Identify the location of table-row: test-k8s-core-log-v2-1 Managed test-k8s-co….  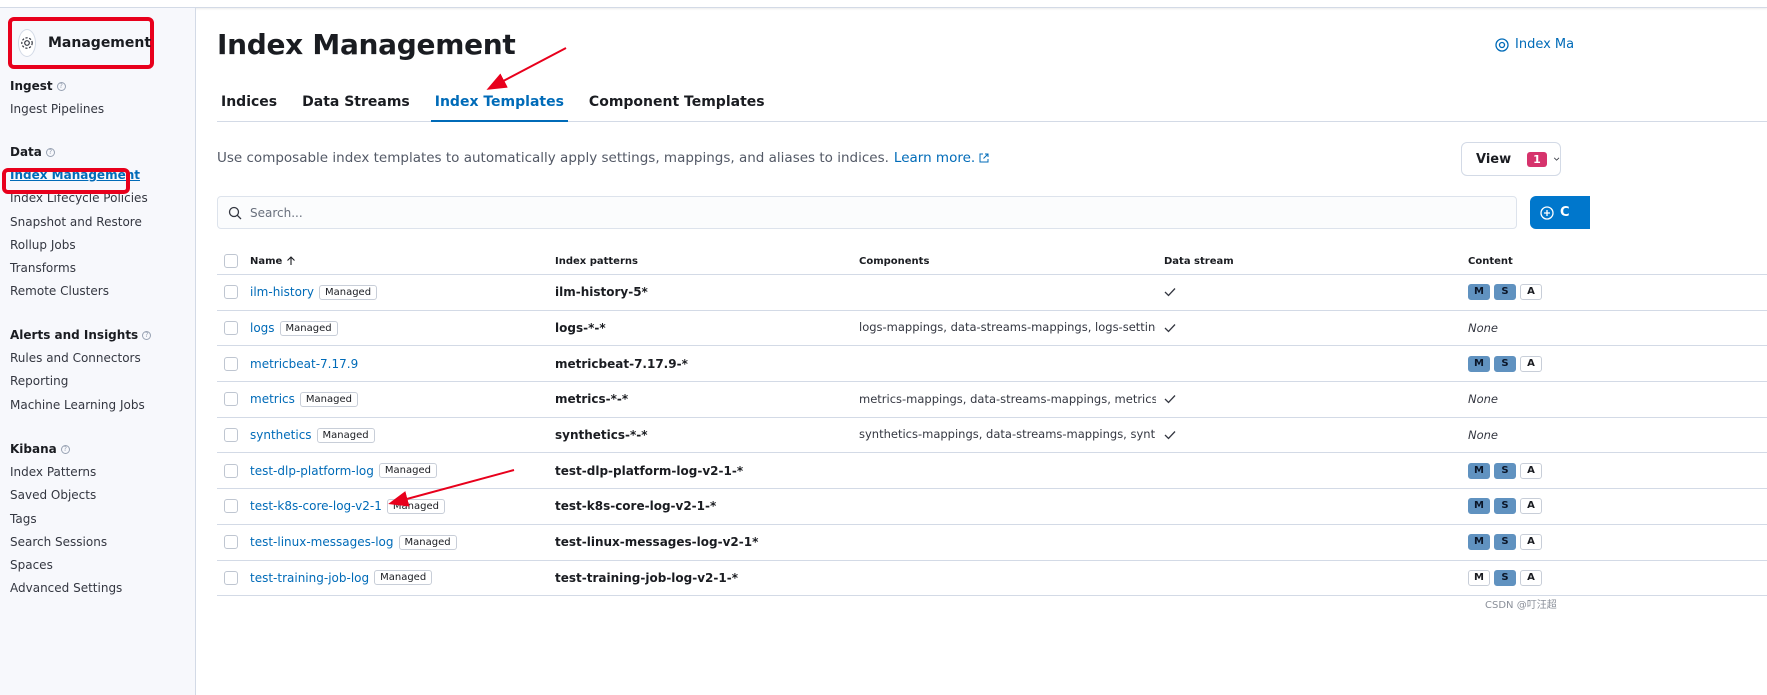
(992, 507).